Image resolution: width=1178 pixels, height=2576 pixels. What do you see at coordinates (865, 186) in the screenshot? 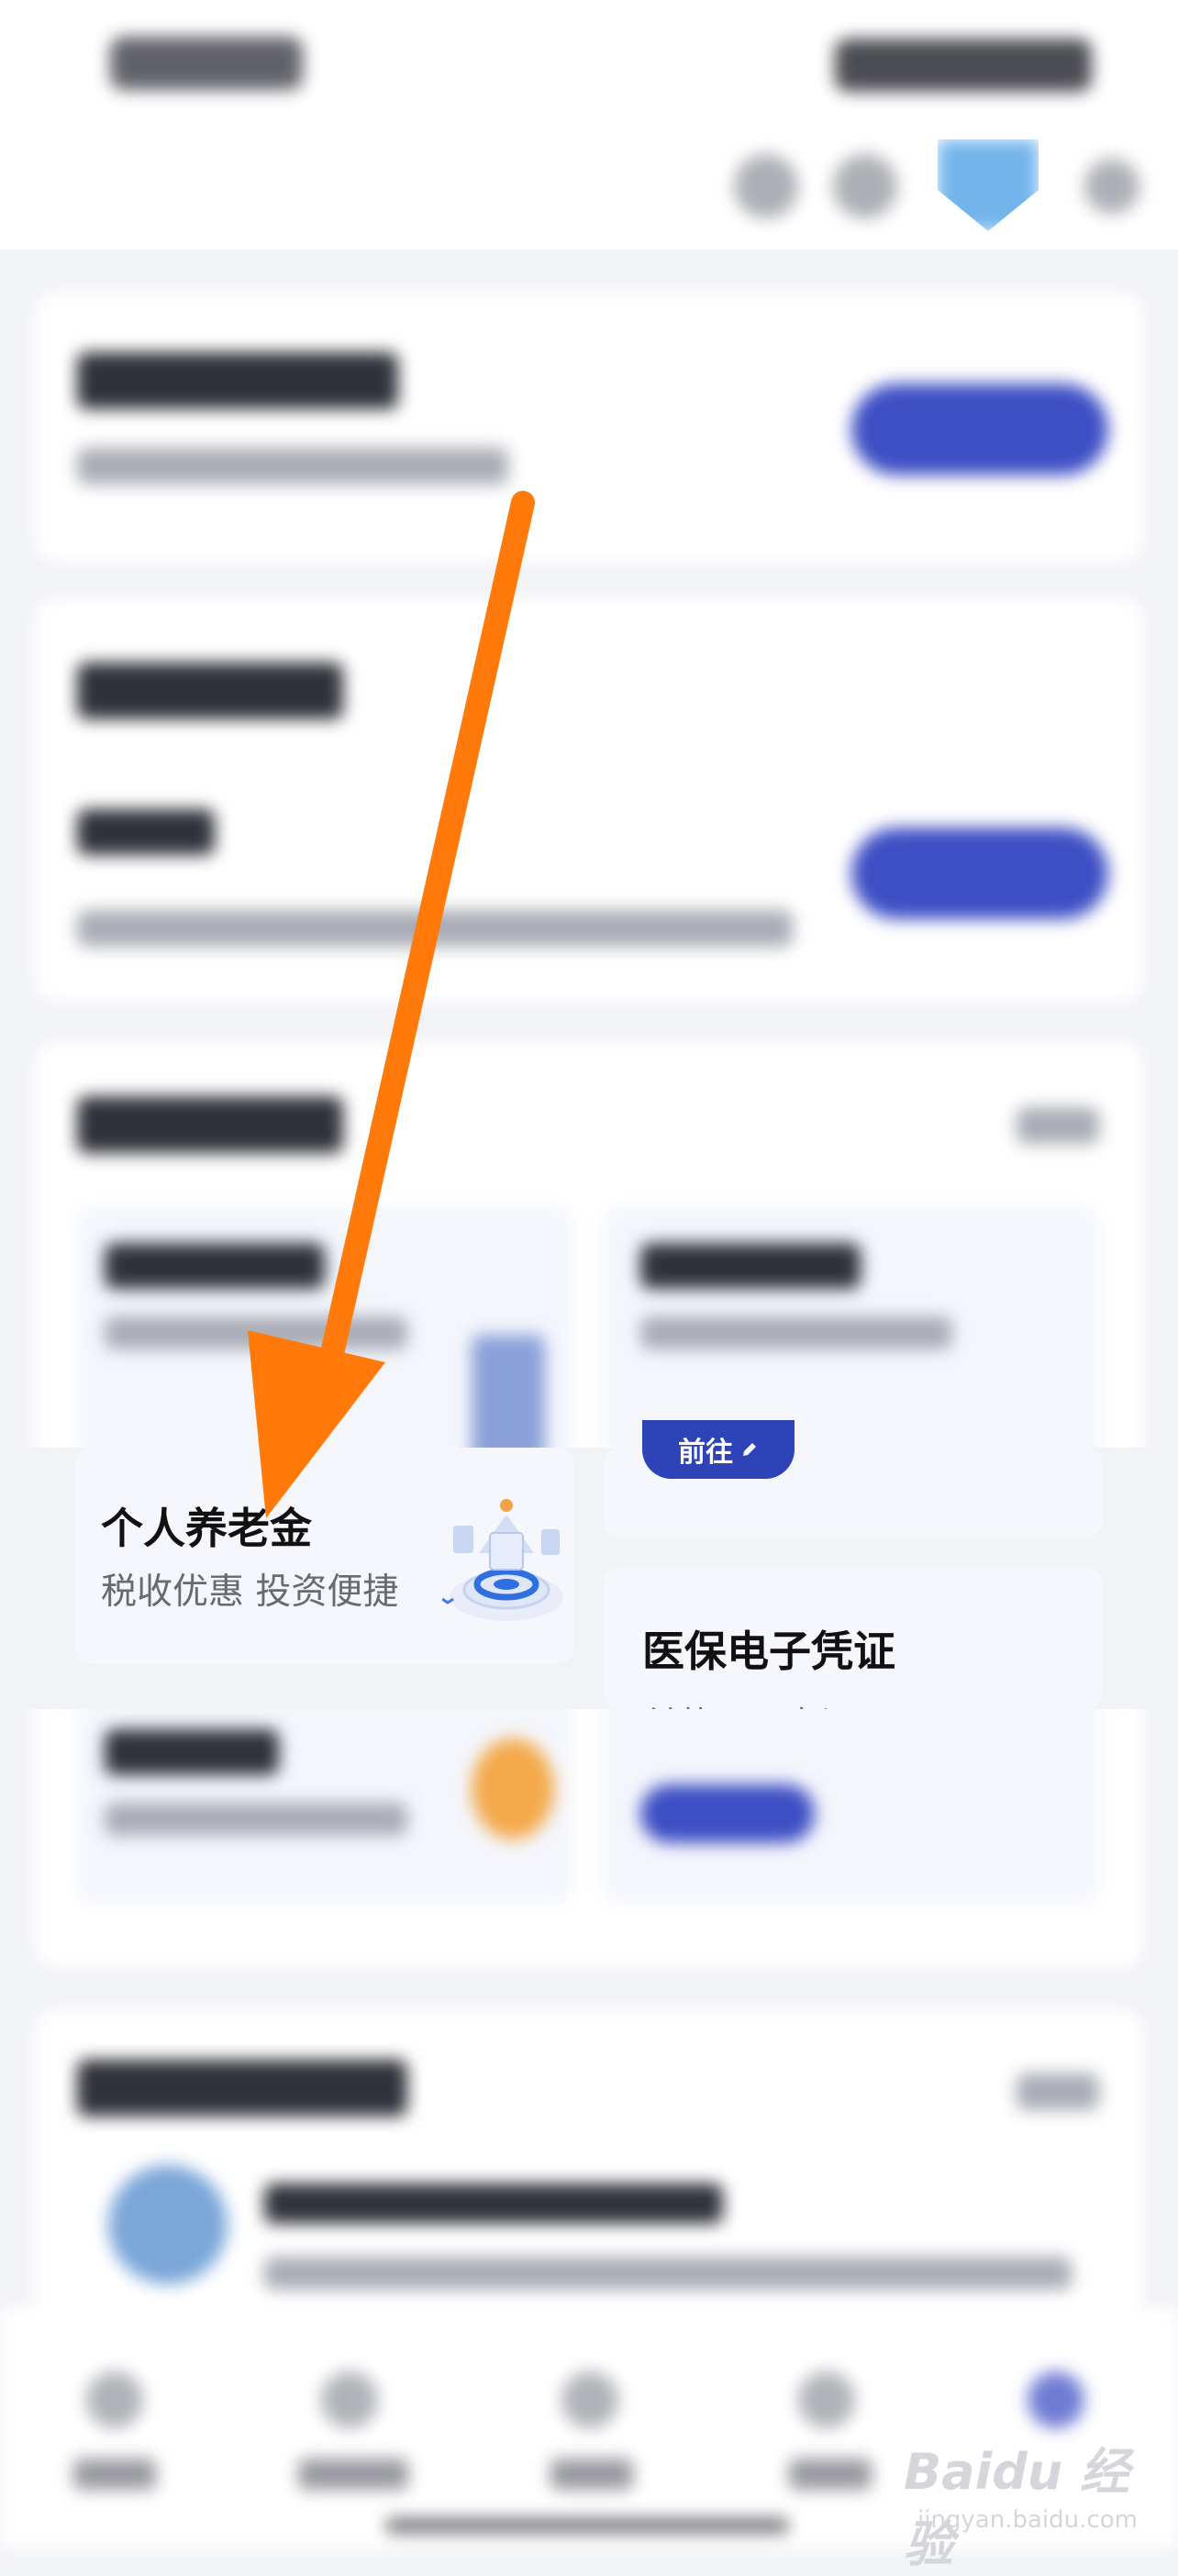
I see `scan-icon` at bounding box center [865, 186].